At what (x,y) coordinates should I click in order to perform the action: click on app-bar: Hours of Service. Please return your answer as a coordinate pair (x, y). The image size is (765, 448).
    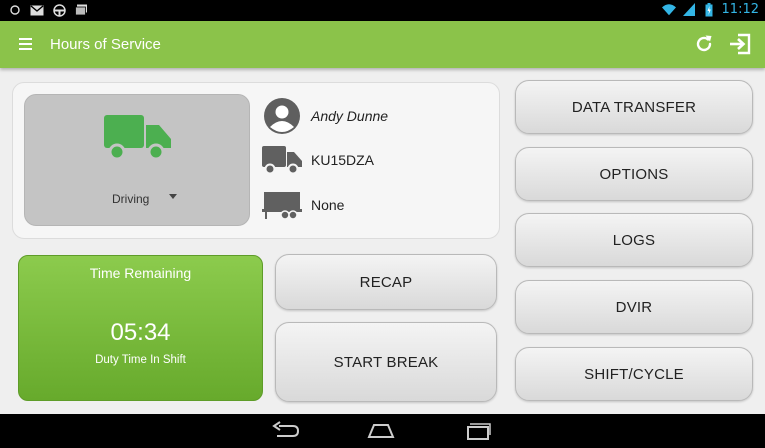
    Looking at the image, I should click on (382, 44).